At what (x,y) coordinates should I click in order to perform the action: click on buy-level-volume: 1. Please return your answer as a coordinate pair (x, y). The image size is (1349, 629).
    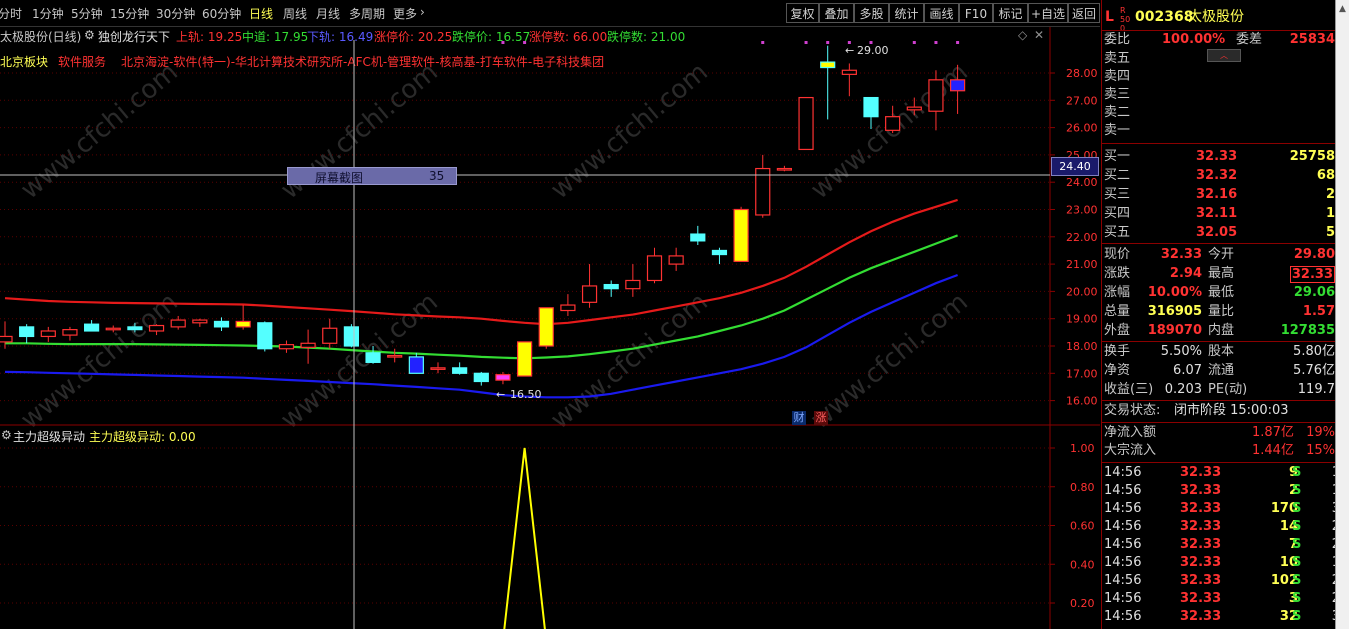
    Looking at the image, I should click on (1330, 213).